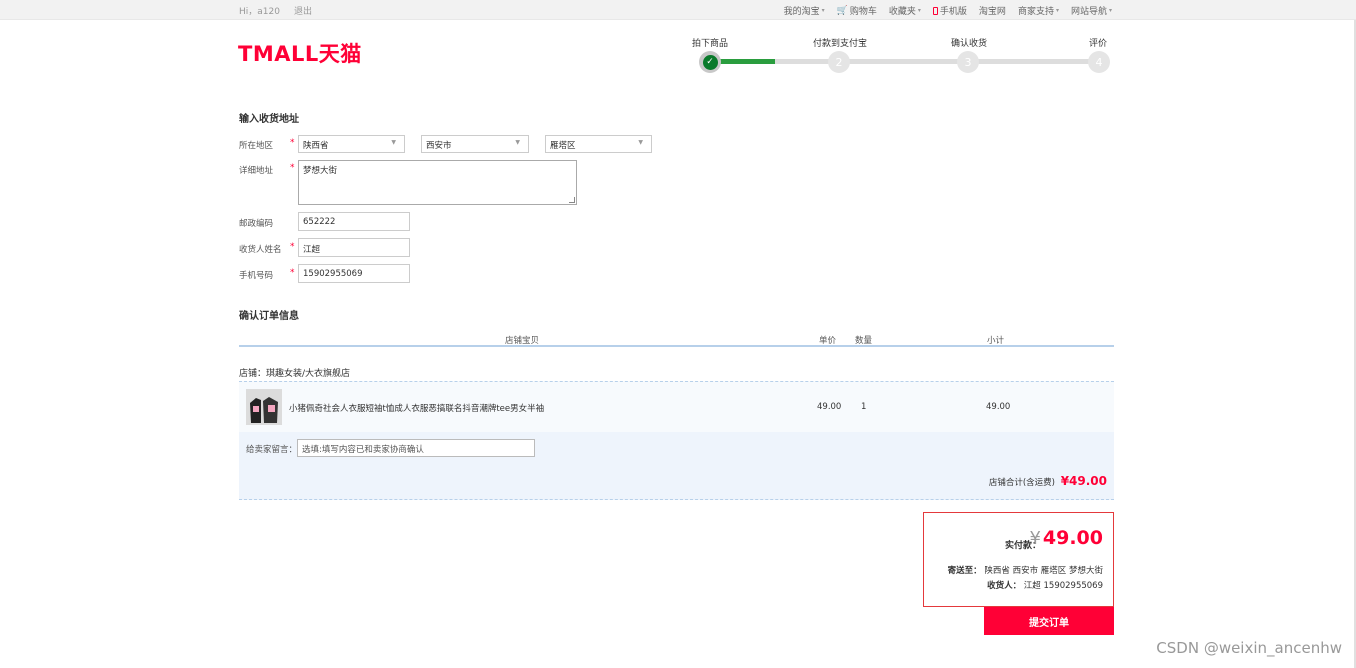  I want to click on resize-handle-icon, so click(572, 200).